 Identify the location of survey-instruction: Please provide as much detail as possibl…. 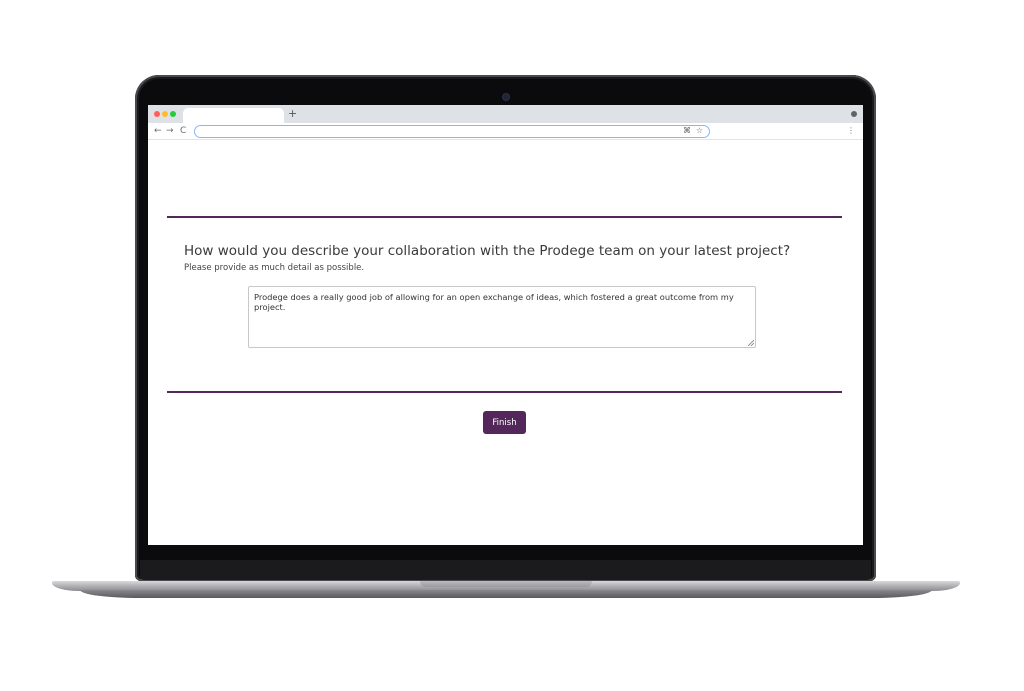
(274, 268).